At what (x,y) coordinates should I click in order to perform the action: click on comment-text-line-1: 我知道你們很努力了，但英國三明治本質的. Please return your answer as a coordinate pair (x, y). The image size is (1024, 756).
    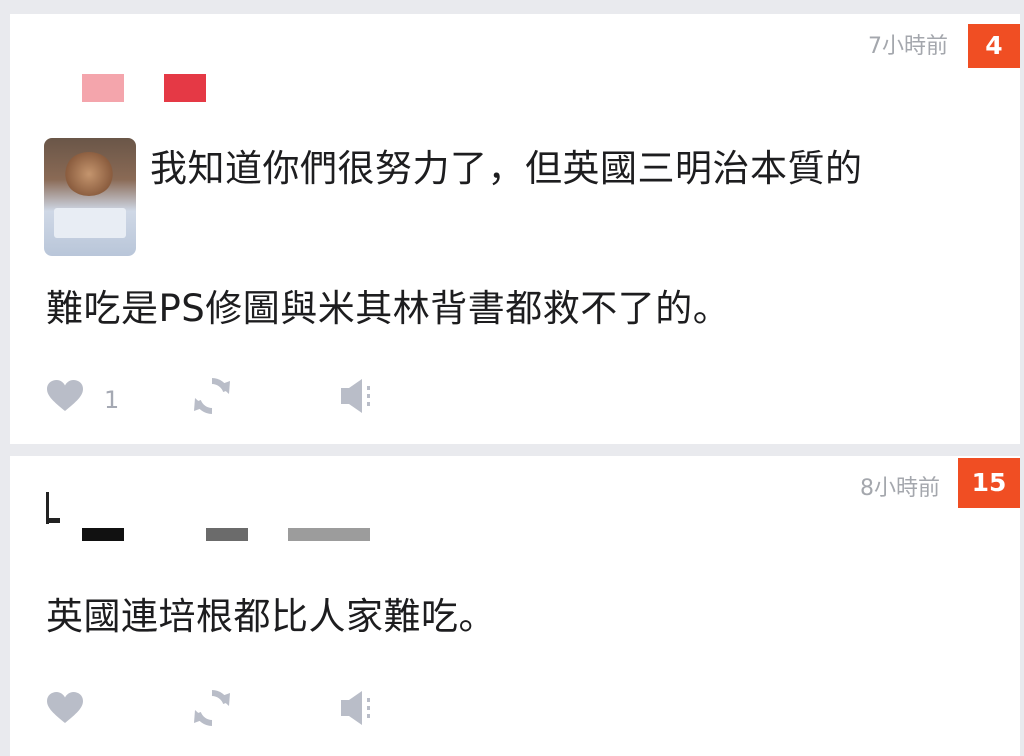
    Looking at the image, I should click on (506, 168).